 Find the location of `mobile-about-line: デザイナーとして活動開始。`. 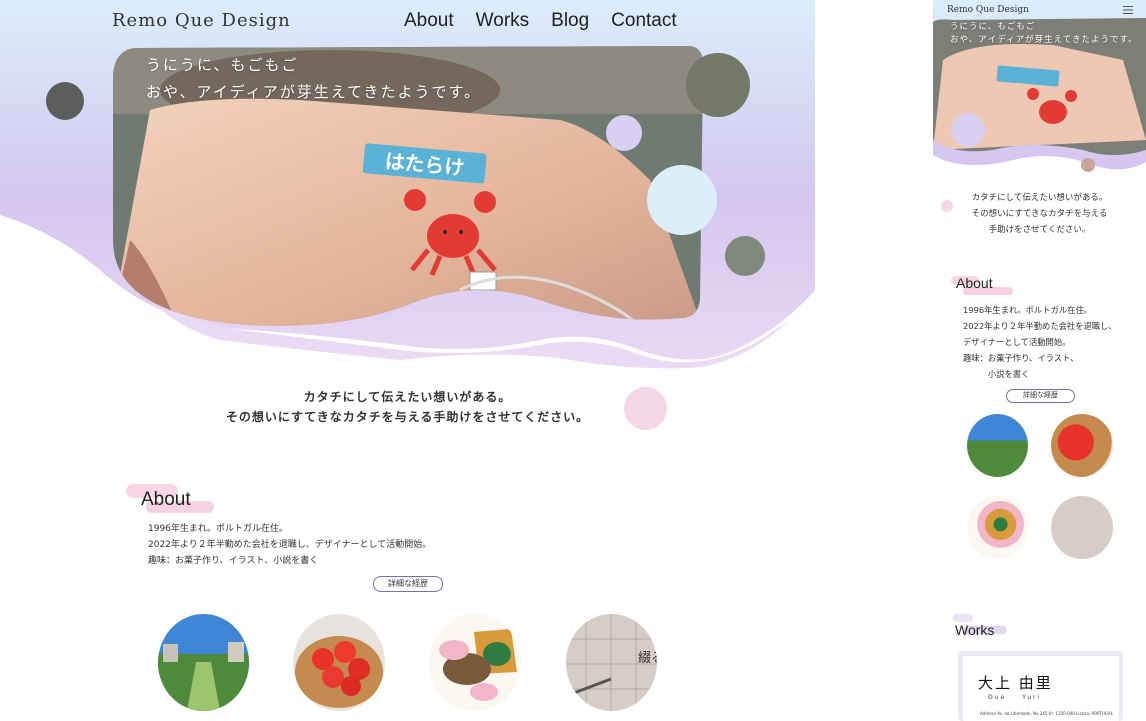

mobile-about-line: デザイナーとして活動開始。 is located at coordinates (1017, 342).